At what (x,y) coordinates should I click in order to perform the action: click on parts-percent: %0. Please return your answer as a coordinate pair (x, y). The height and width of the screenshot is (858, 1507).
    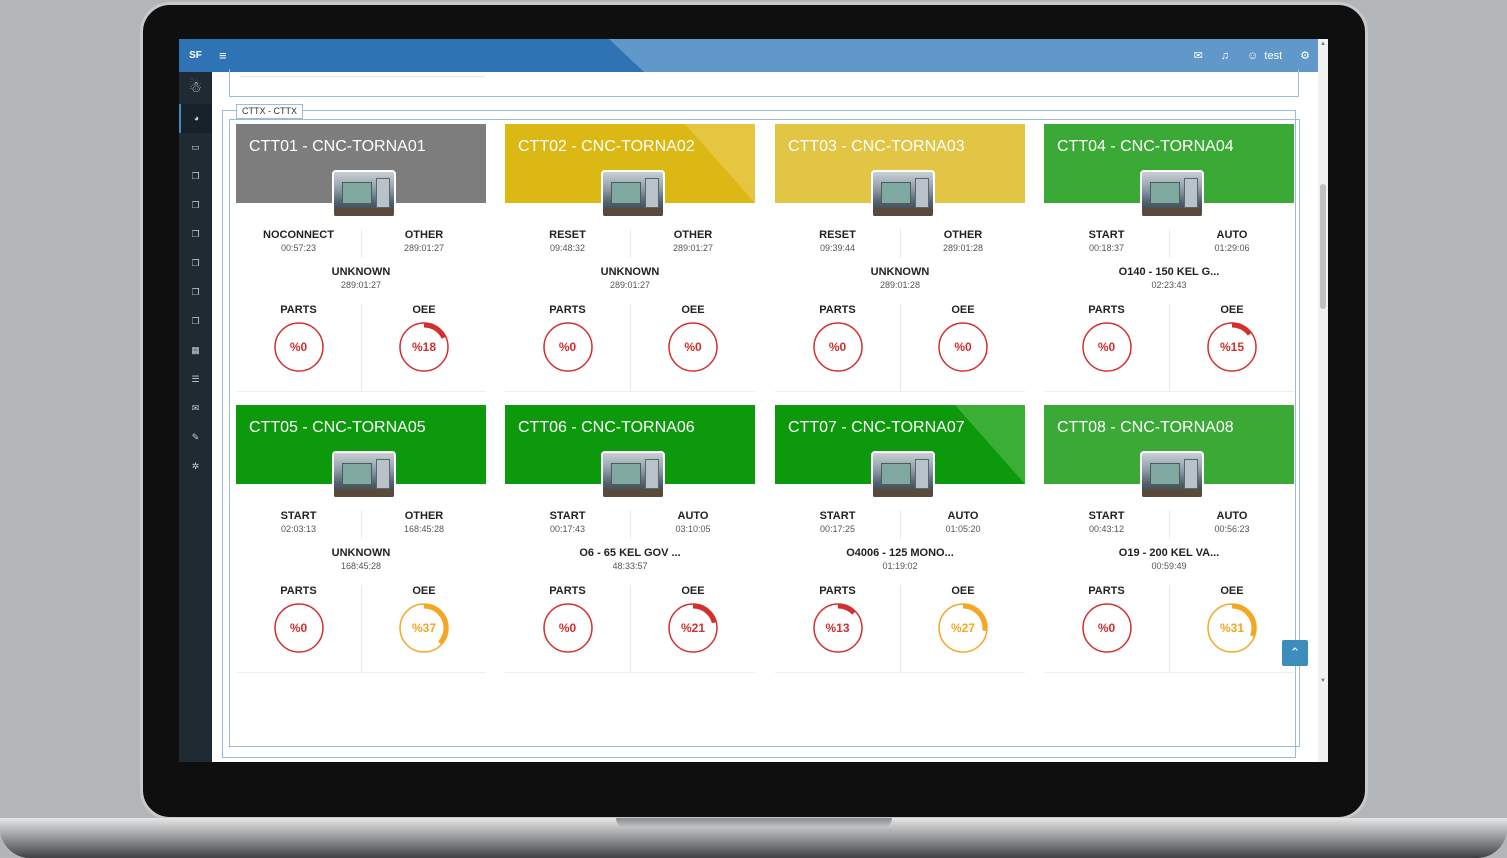
    Looking at the image, I should click on (1106, 628).